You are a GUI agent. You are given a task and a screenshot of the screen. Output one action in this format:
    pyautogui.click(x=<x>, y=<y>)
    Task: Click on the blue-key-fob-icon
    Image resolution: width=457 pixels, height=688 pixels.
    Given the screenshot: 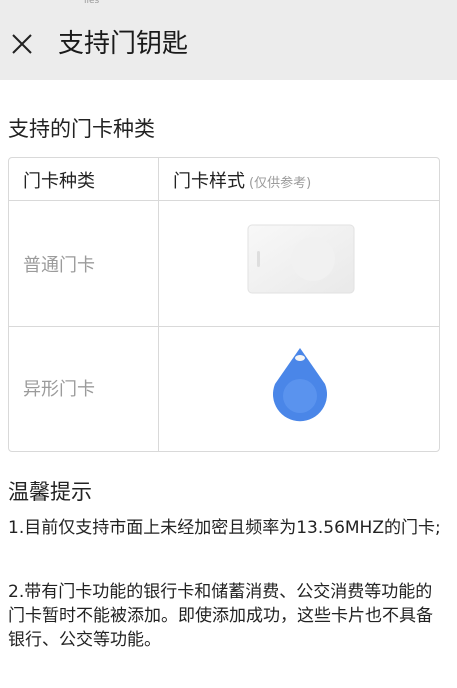 What is the action you would take?
    pyautogui.click(x=300, y=385)
    